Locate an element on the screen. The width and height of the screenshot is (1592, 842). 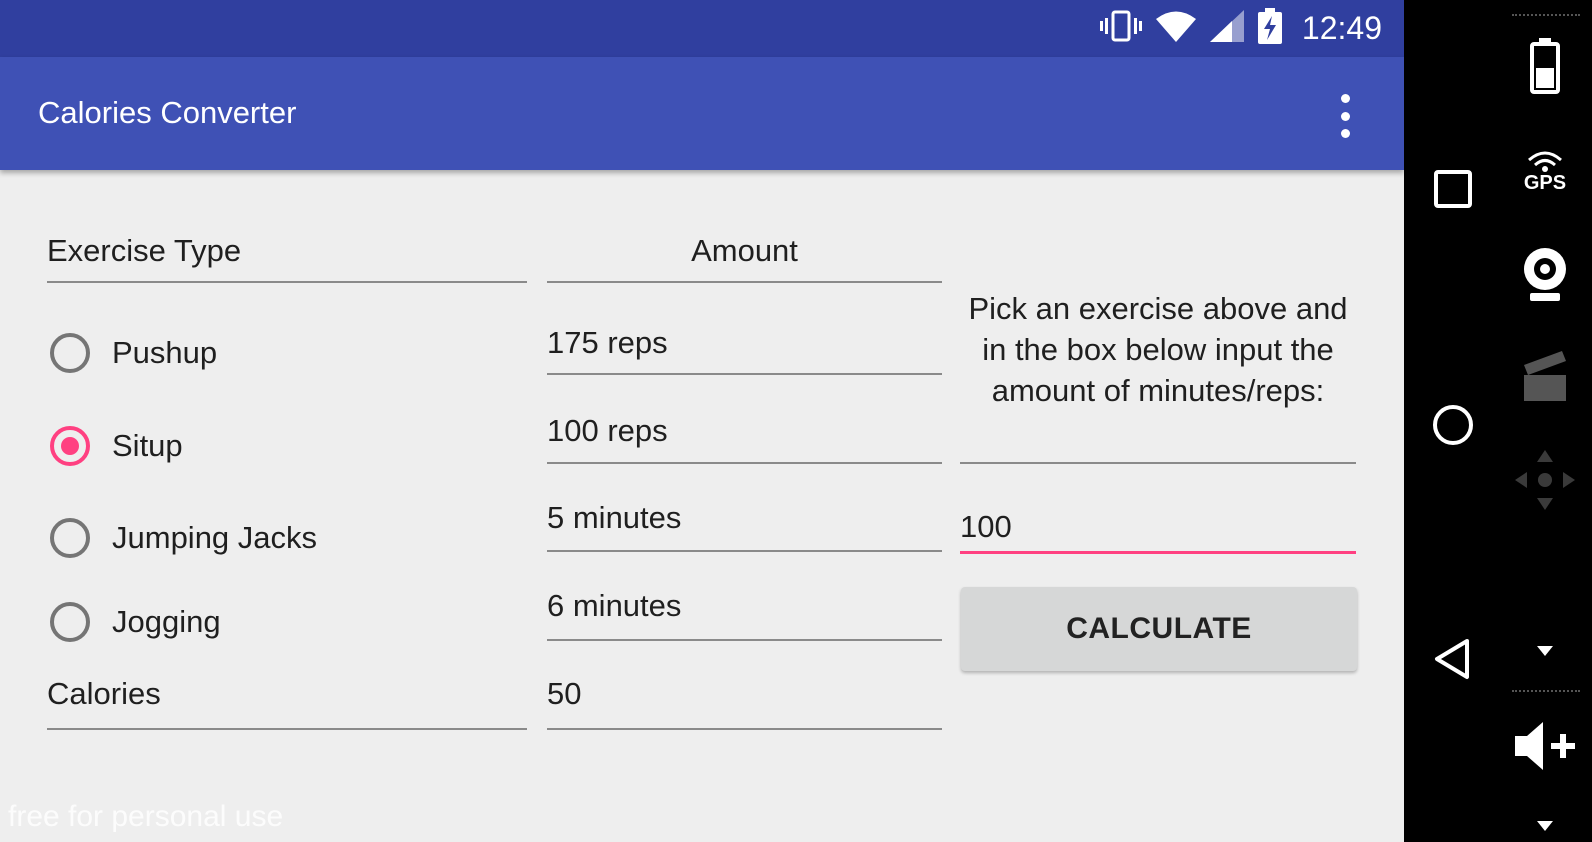
calories-value: 50 is located at coordinates (744, 703).